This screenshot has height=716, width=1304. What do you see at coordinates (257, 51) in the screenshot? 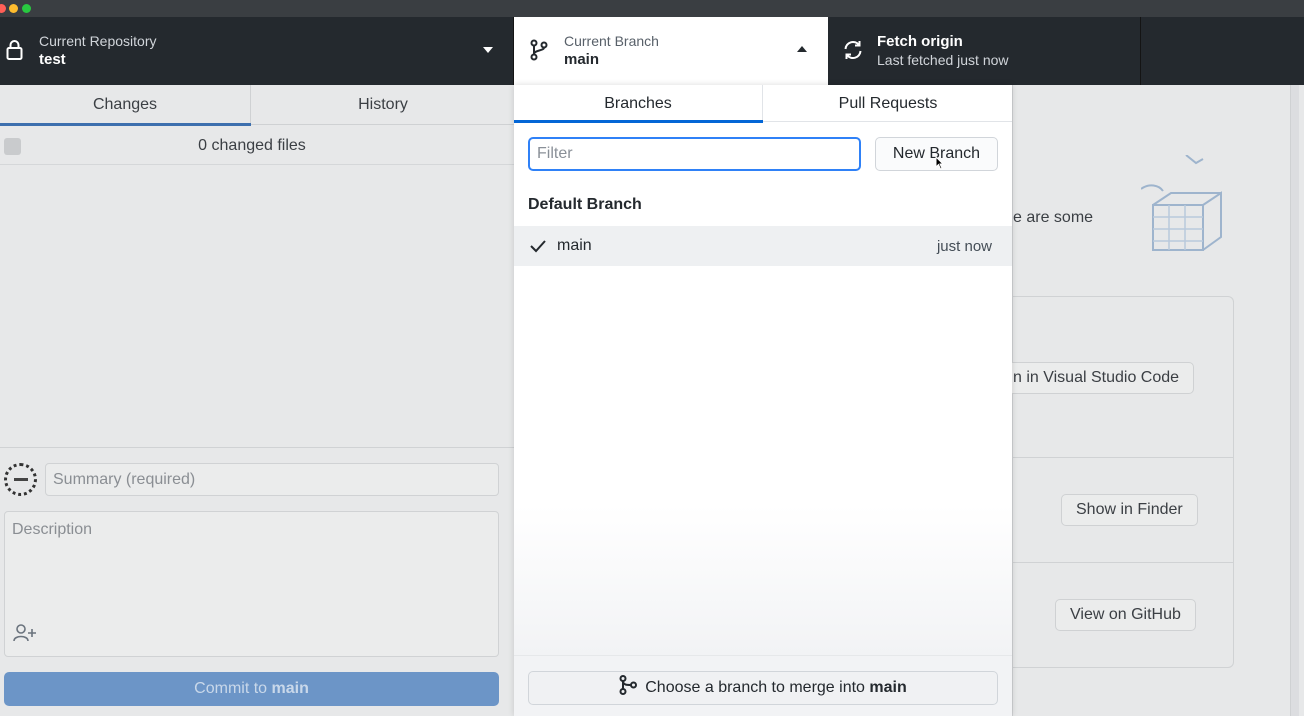
I see `current-repository-button: Current Repository test` at bounding box center [257, 51].